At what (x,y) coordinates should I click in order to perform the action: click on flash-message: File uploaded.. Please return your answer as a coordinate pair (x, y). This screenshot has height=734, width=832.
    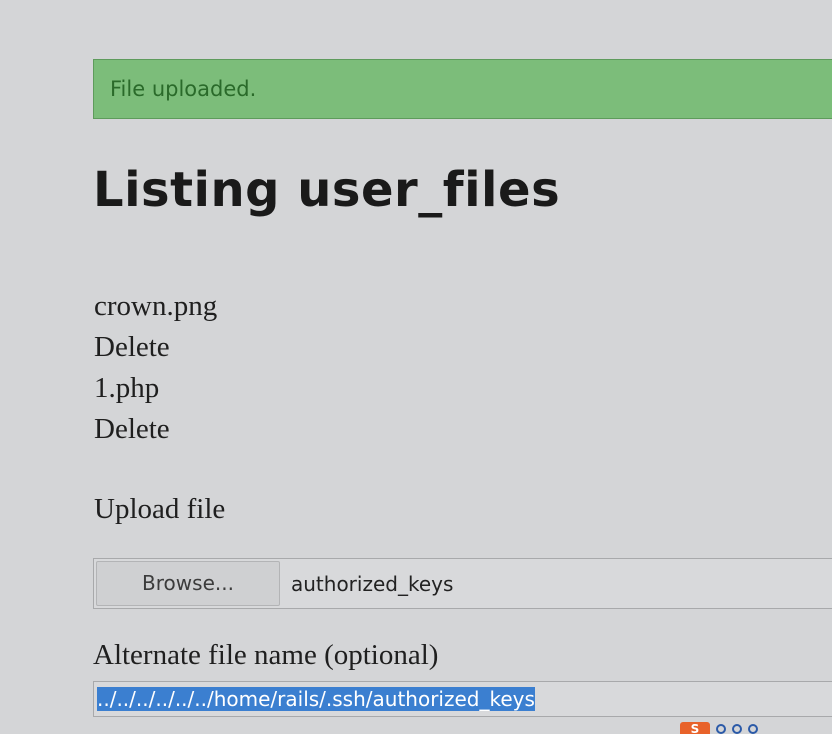
    Looking at the image, I should click on (183, 89).